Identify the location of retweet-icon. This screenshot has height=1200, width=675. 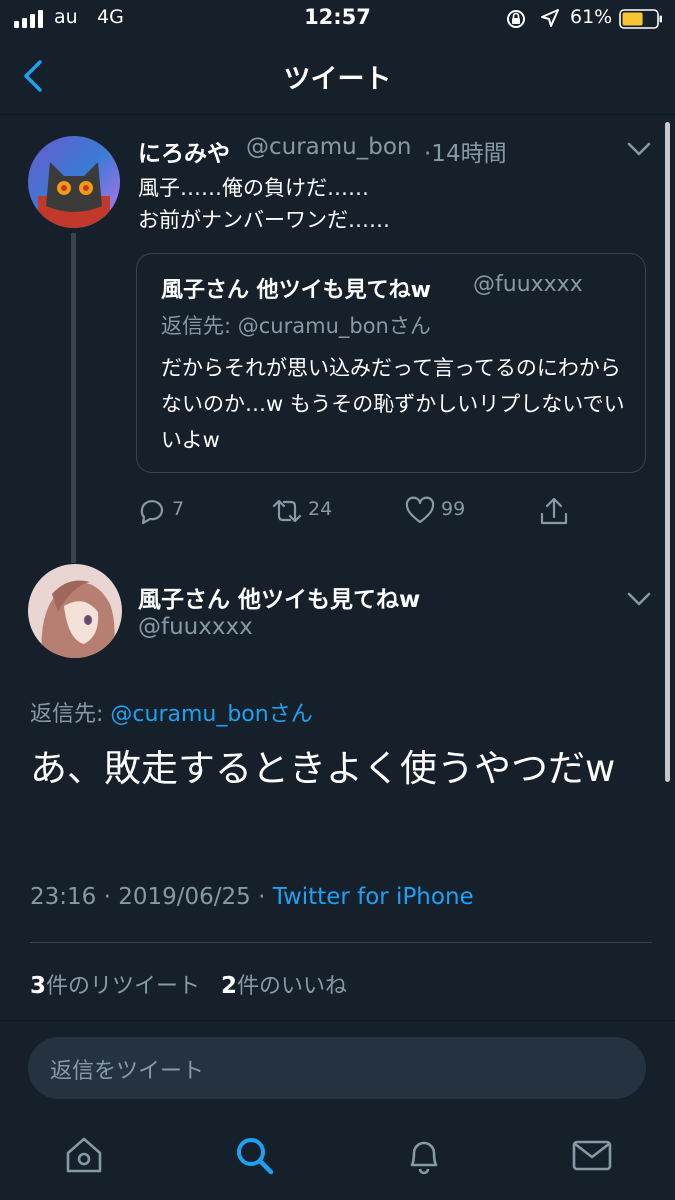
(287, 511).